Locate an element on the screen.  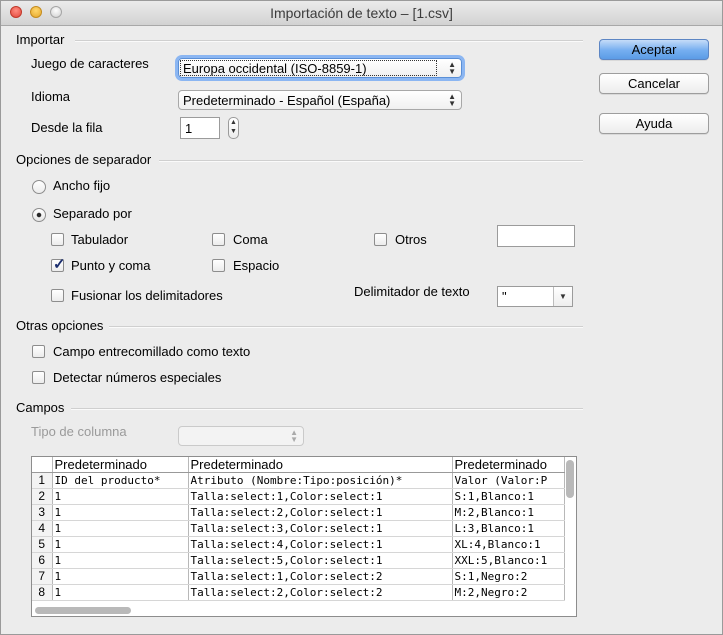
other-separator-input is located at coordinates (536, 236).